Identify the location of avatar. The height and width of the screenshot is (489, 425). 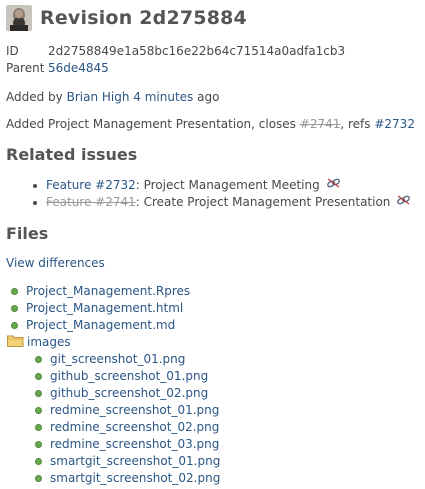
(19, 18).